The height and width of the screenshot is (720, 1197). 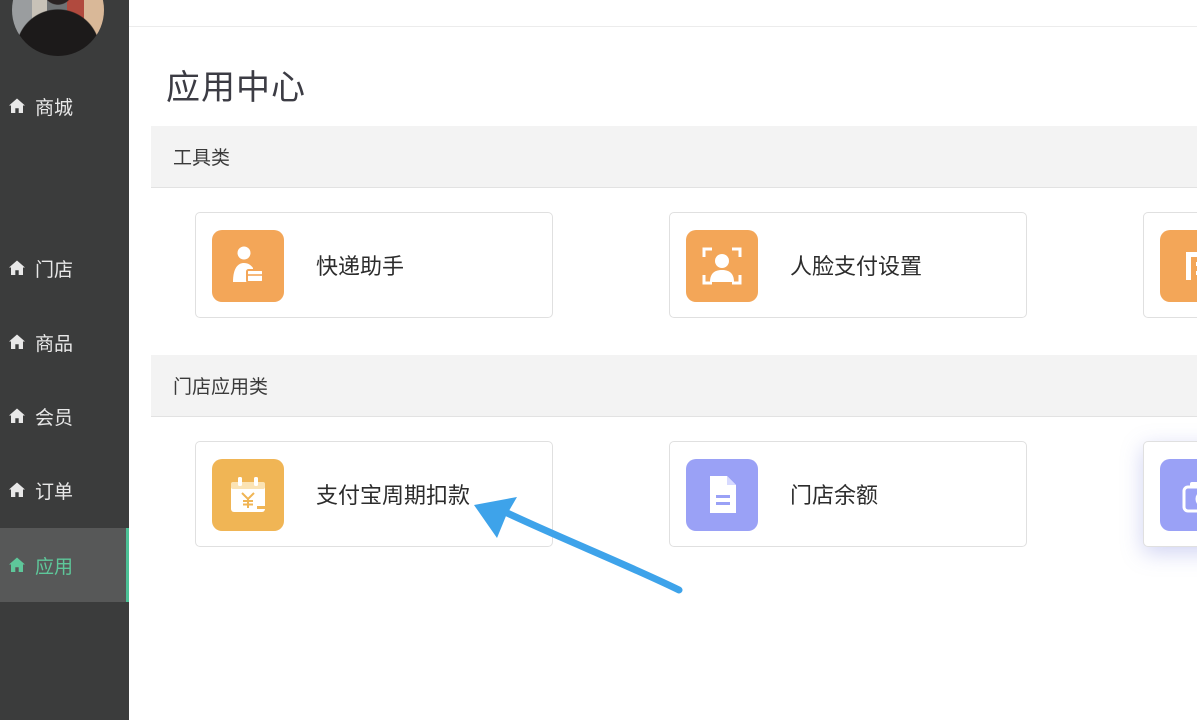 I want to click on section-title: 门店应用类, so click(x=221, y=387).